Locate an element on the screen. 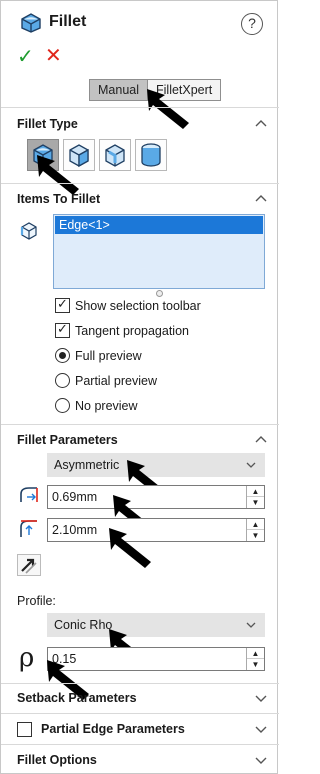 The width and height of the screenshot is (320, 774). distance-1-icon is located at coordinates (29, 494).